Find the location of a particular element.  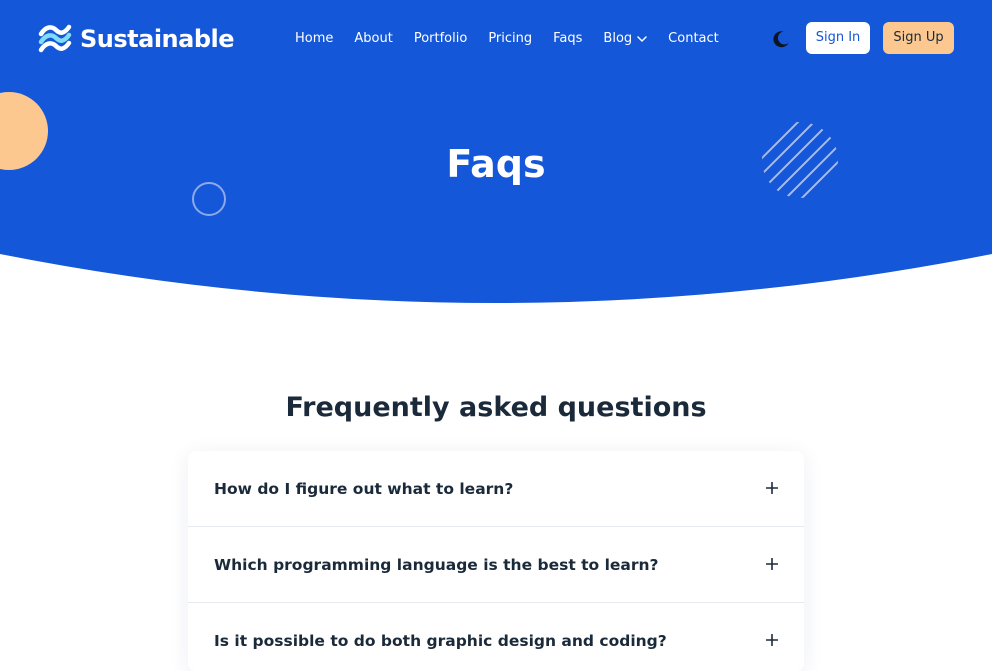

nav-item-pricing: Pricing is located at coordinates (510, 39).